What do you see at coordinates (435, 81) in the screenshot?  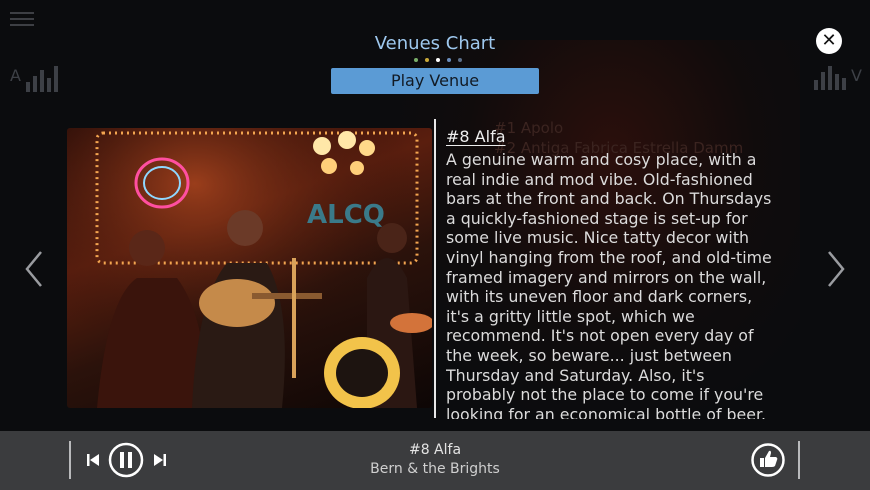 I see `play-venue-button: Play Venue` at bounding box center [435, 81].